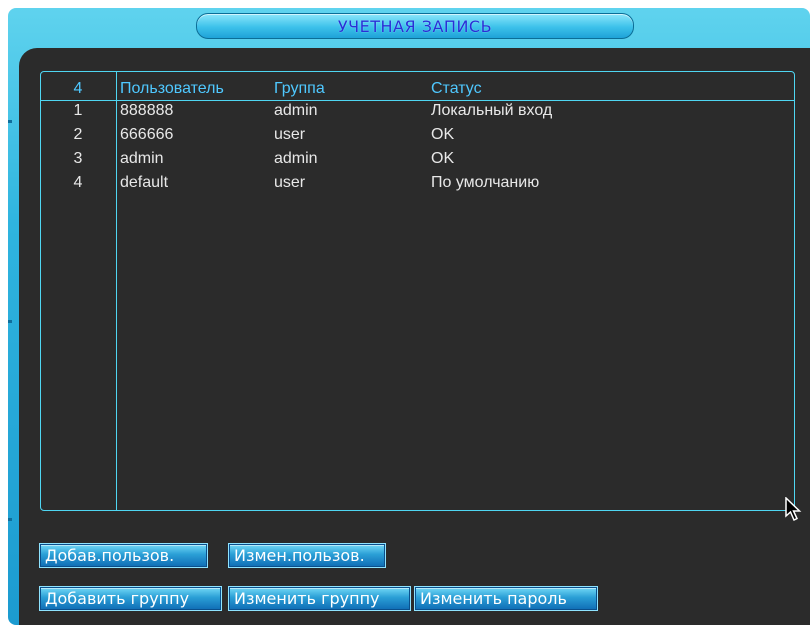 This screenshot has height=625, width=810. Describe the element at coordinates (506, 598) in the screenshot. I see `change-password-button: Изменить пароль` at that location.